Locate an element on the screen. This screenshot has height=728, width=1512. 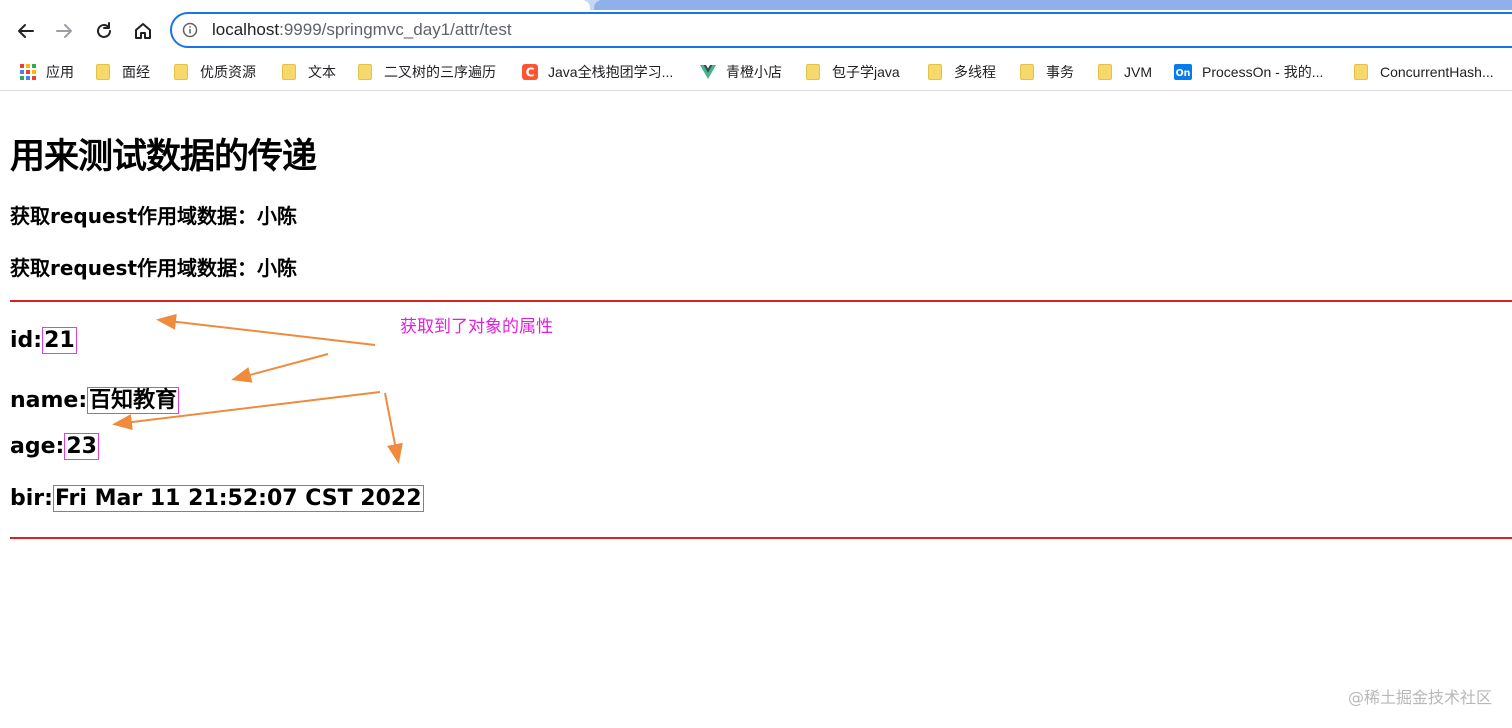
arrow-to-age is located at coordinates (246, 411).